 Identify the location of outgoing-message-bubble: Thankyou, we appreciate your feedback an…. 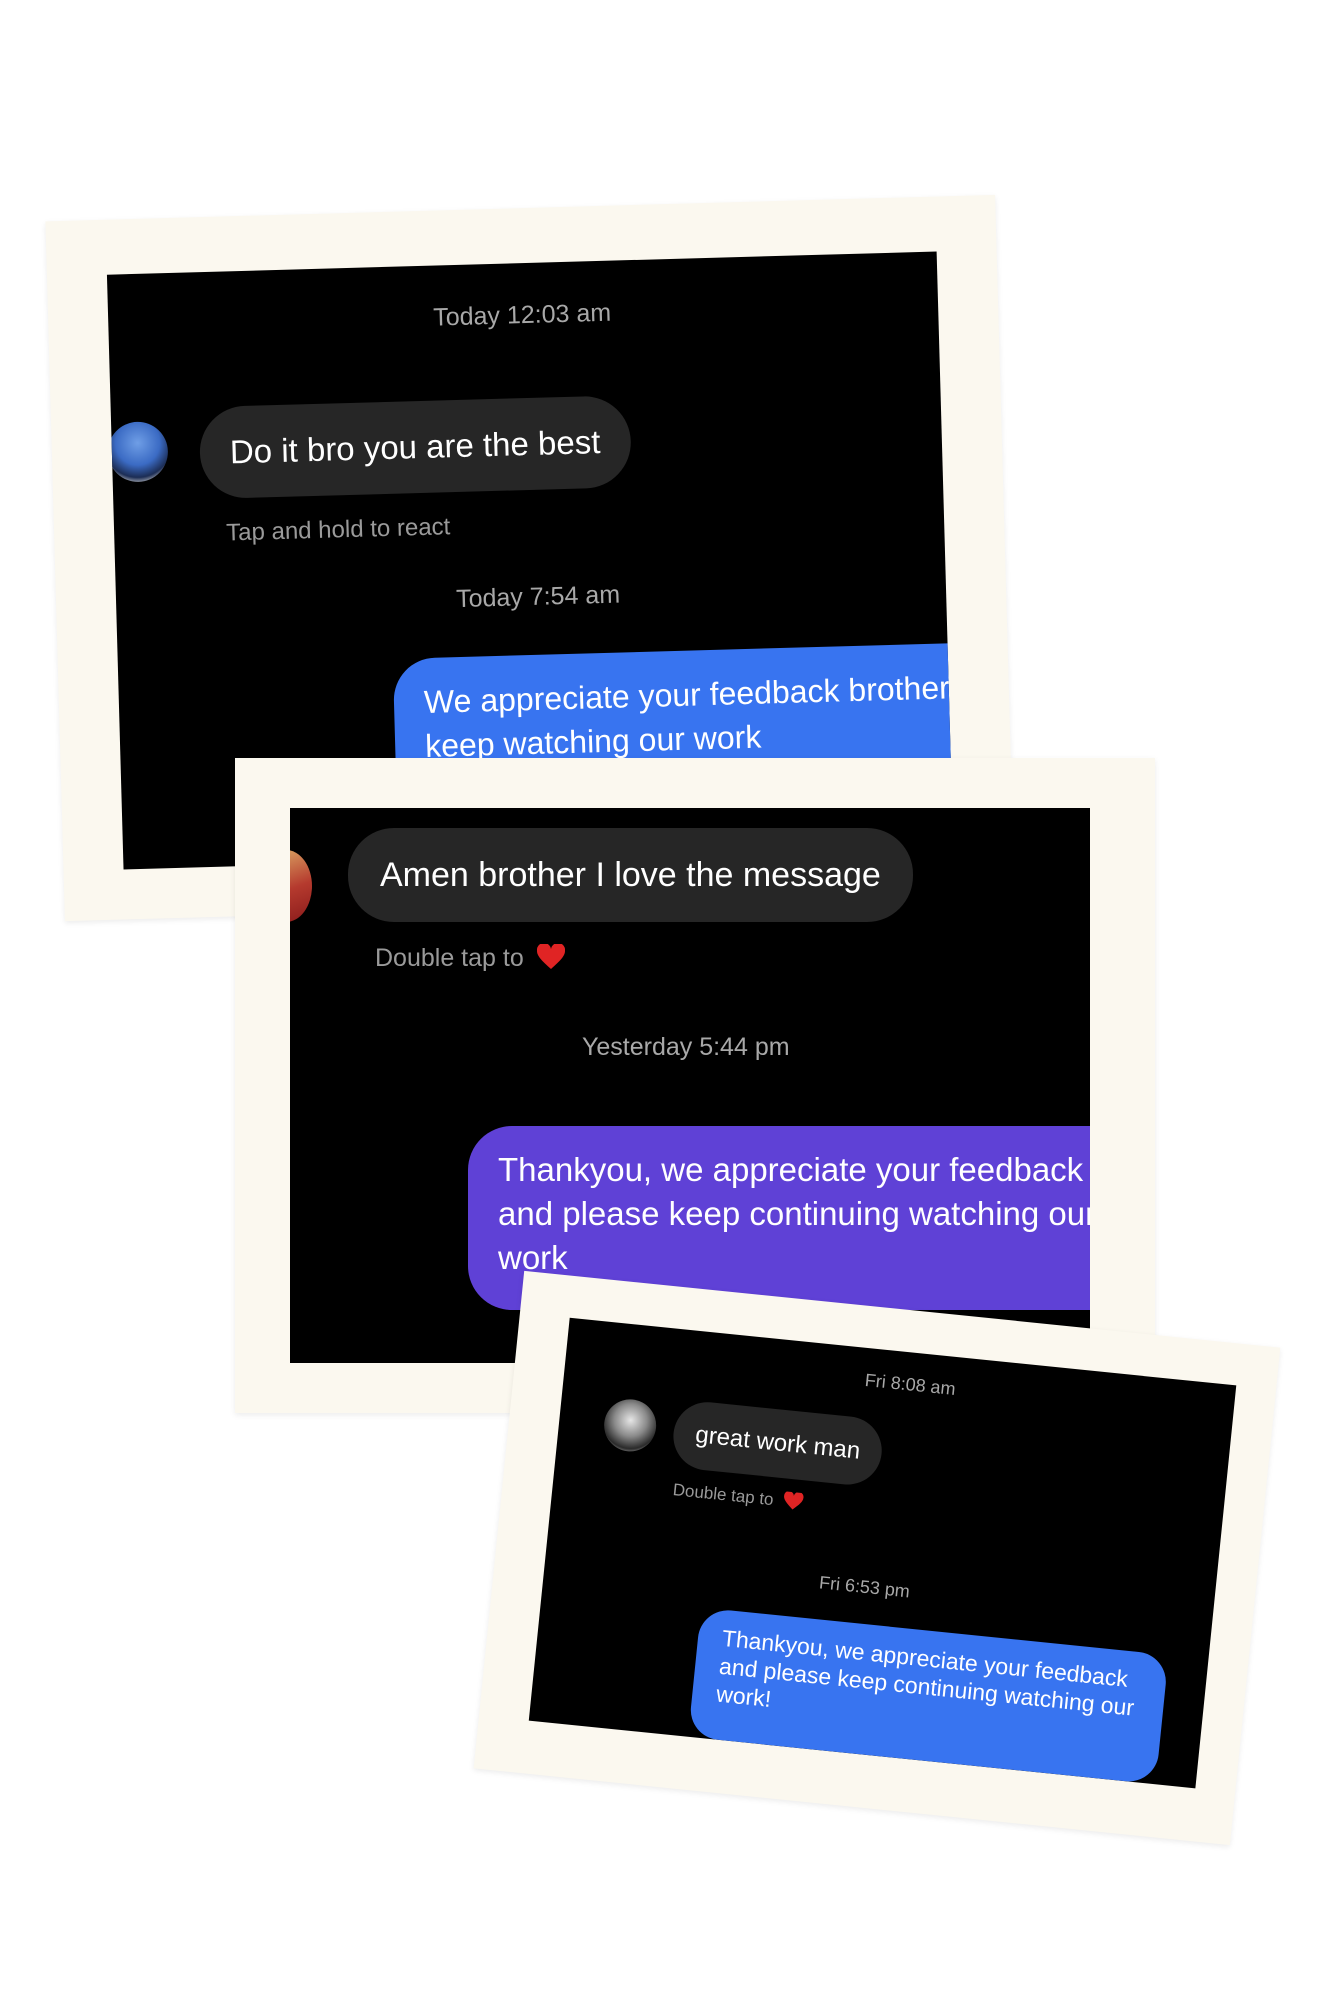
(928, 1696).